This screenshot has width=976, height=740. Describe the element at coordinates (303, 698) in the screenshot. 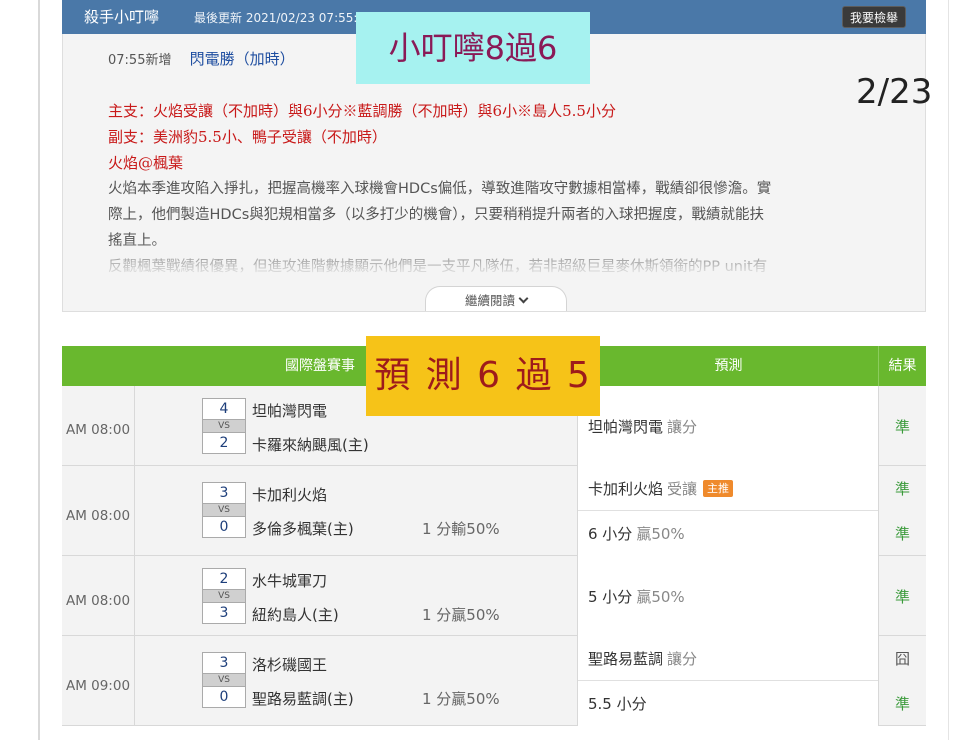

I see `home-team: 聖路易藍調(主)` at that location.